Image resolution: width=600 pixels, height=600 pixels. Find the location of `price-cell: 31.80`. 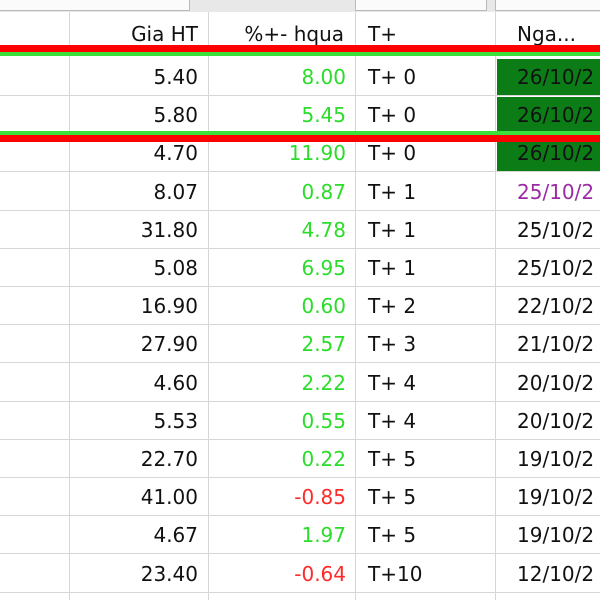

price-cell: 31.80 is located at coordinates (169, 230).